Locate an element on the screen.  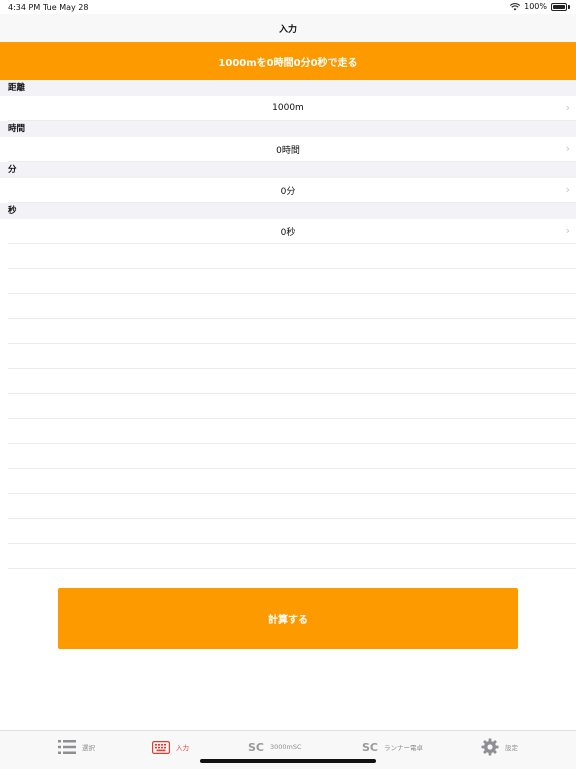
status-right: 100% is located at coordinates (540, 6).